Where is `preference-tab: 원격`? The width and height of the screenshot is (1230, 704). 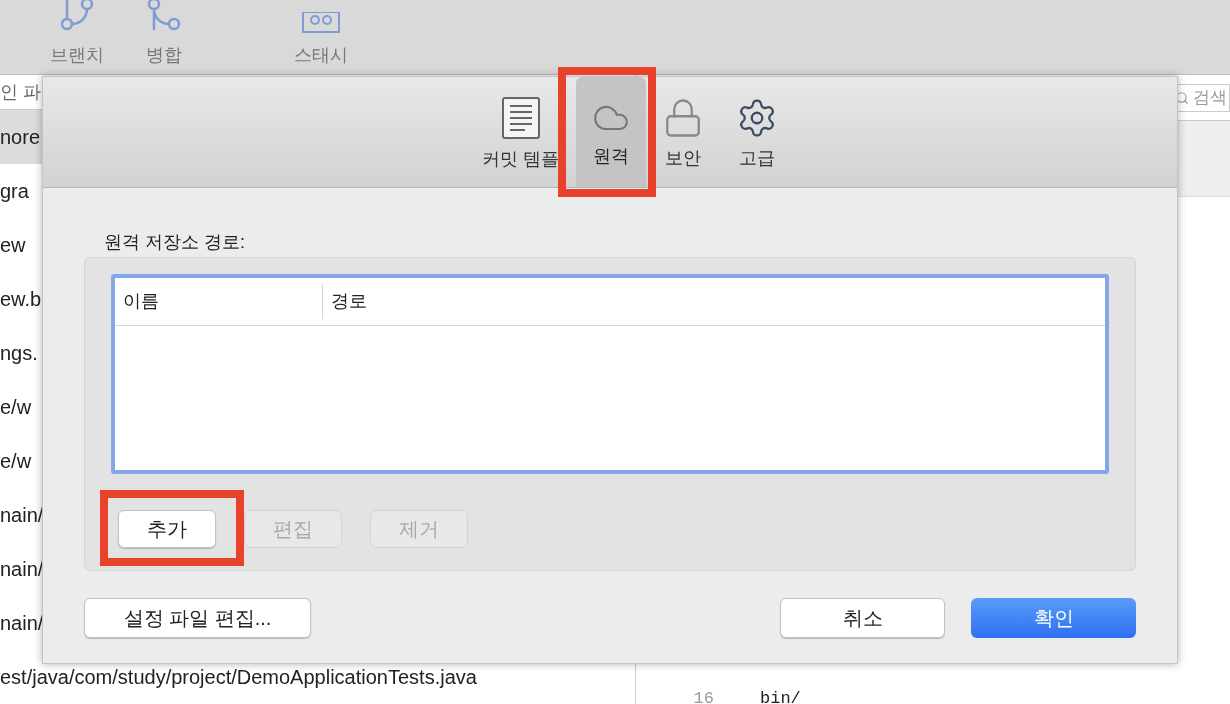
preference-tab: 원격 is located at coordinates (610, 132).